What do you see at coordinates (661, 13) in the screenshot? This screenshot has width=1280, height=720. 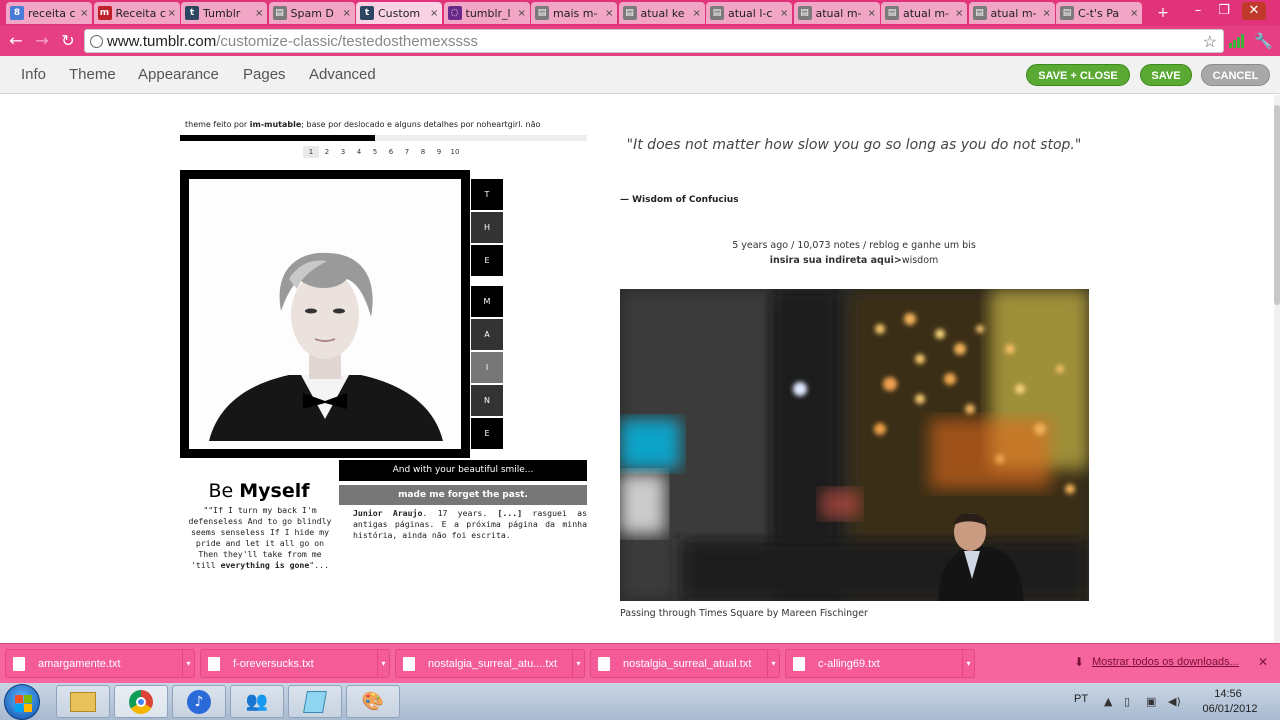 I see `browser-tab: ▤ atual ke ×` at bounding box center [661, 13].